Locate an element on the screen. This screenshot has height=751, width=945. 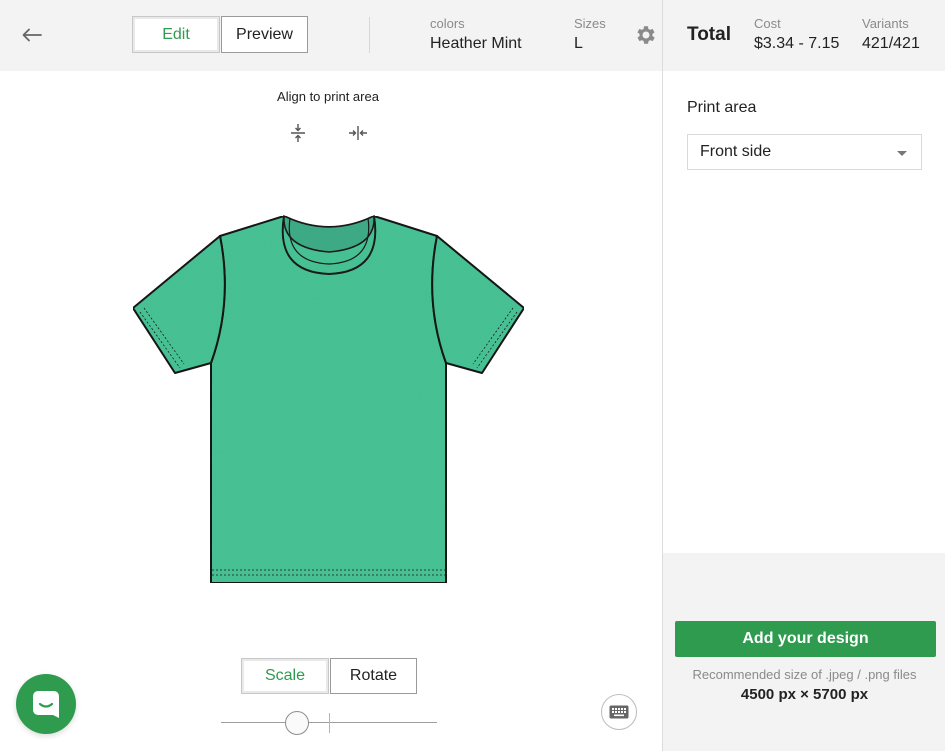
recommended-dimensions: 4500 px × 5700 px is located at coordinates (804, 694).